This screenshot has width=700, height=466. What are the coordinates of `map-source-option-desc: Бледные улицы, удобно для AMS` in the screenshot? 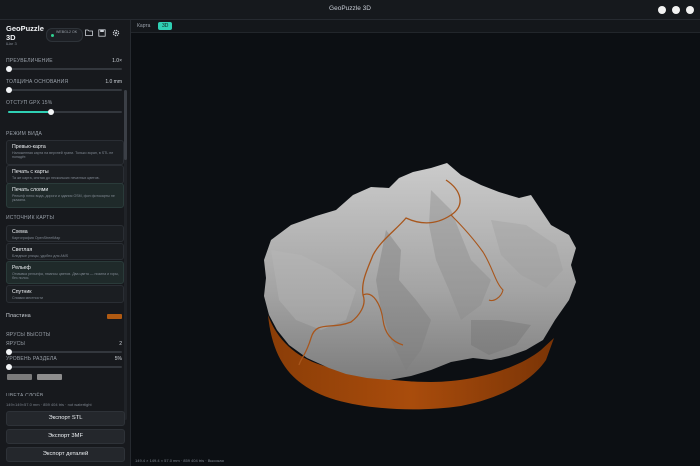 It's located at (40, 256).